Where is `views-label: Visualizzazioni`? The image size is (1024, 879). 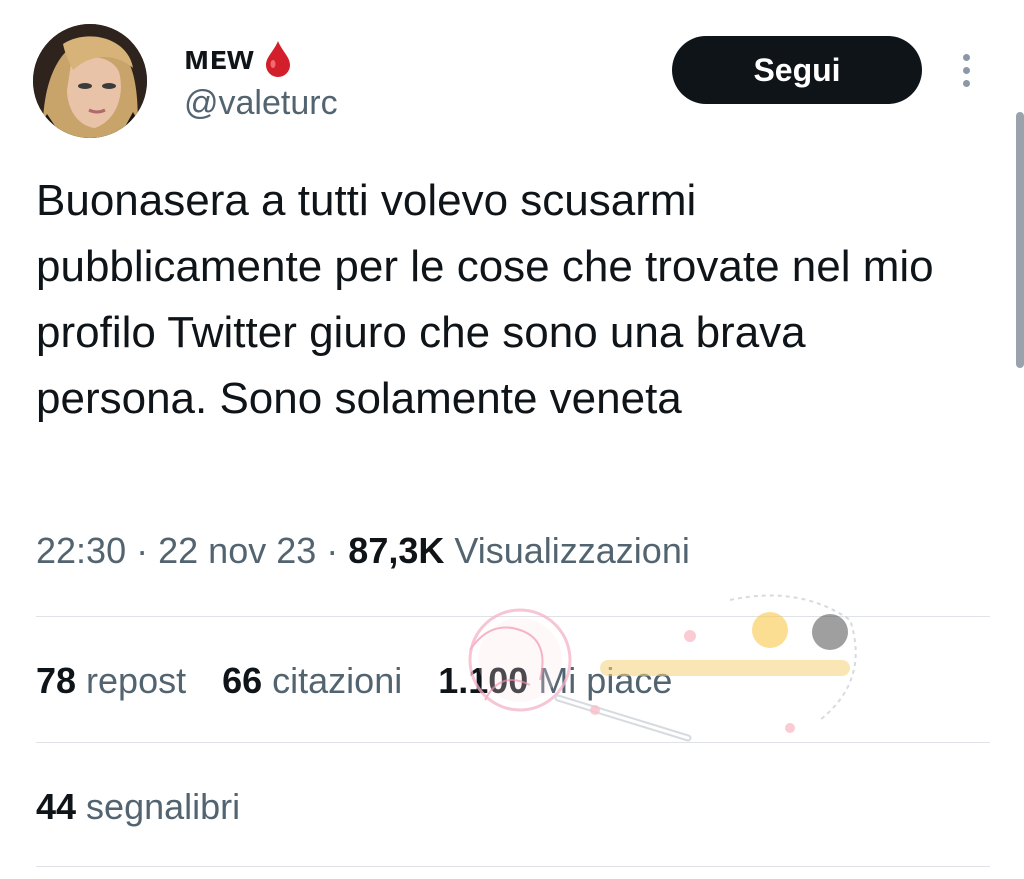 views-label: Visualizzazioni is located at coordinates (572, 550).